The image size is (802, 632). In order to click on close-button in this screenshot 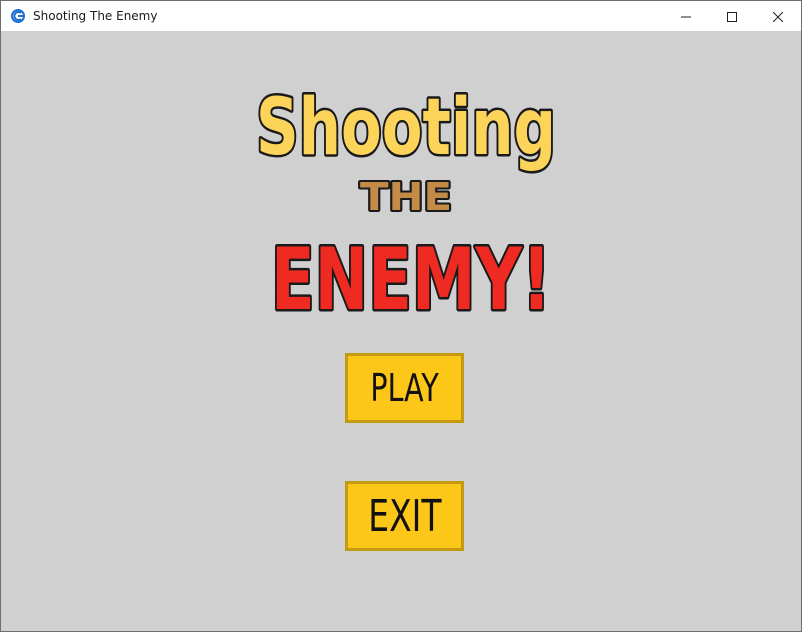, I will do `click(778, 16)`.